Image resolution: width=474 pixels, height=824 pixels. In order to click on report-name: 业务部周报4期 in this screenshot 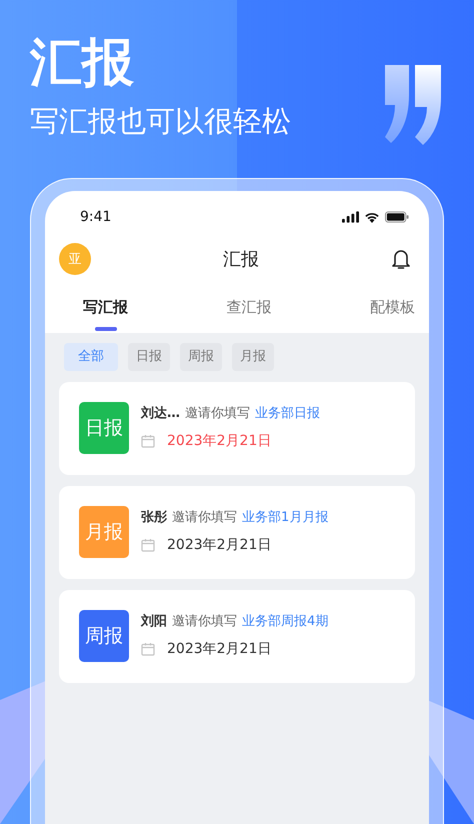, I will do `click(285, 621)`.